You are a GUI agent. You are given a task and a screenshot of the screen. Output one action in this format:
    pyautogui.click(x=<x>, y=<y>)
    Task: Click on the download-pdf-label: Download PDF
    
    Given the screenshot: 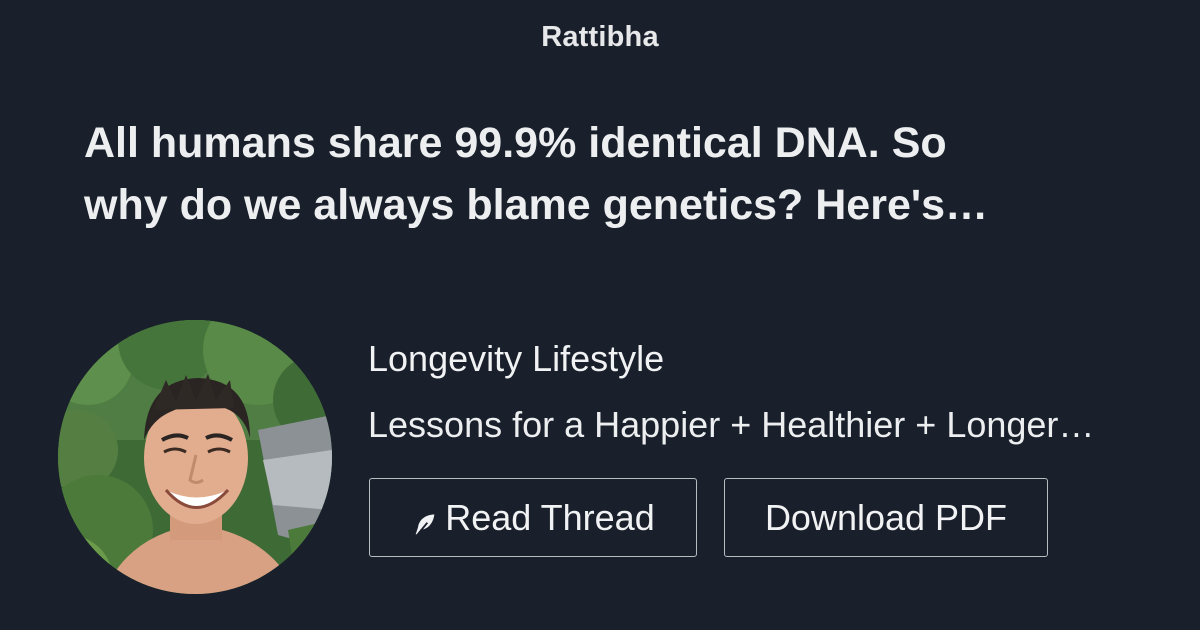 What is the action you would take?
    pyautogui.click(x=886, y=517)
    